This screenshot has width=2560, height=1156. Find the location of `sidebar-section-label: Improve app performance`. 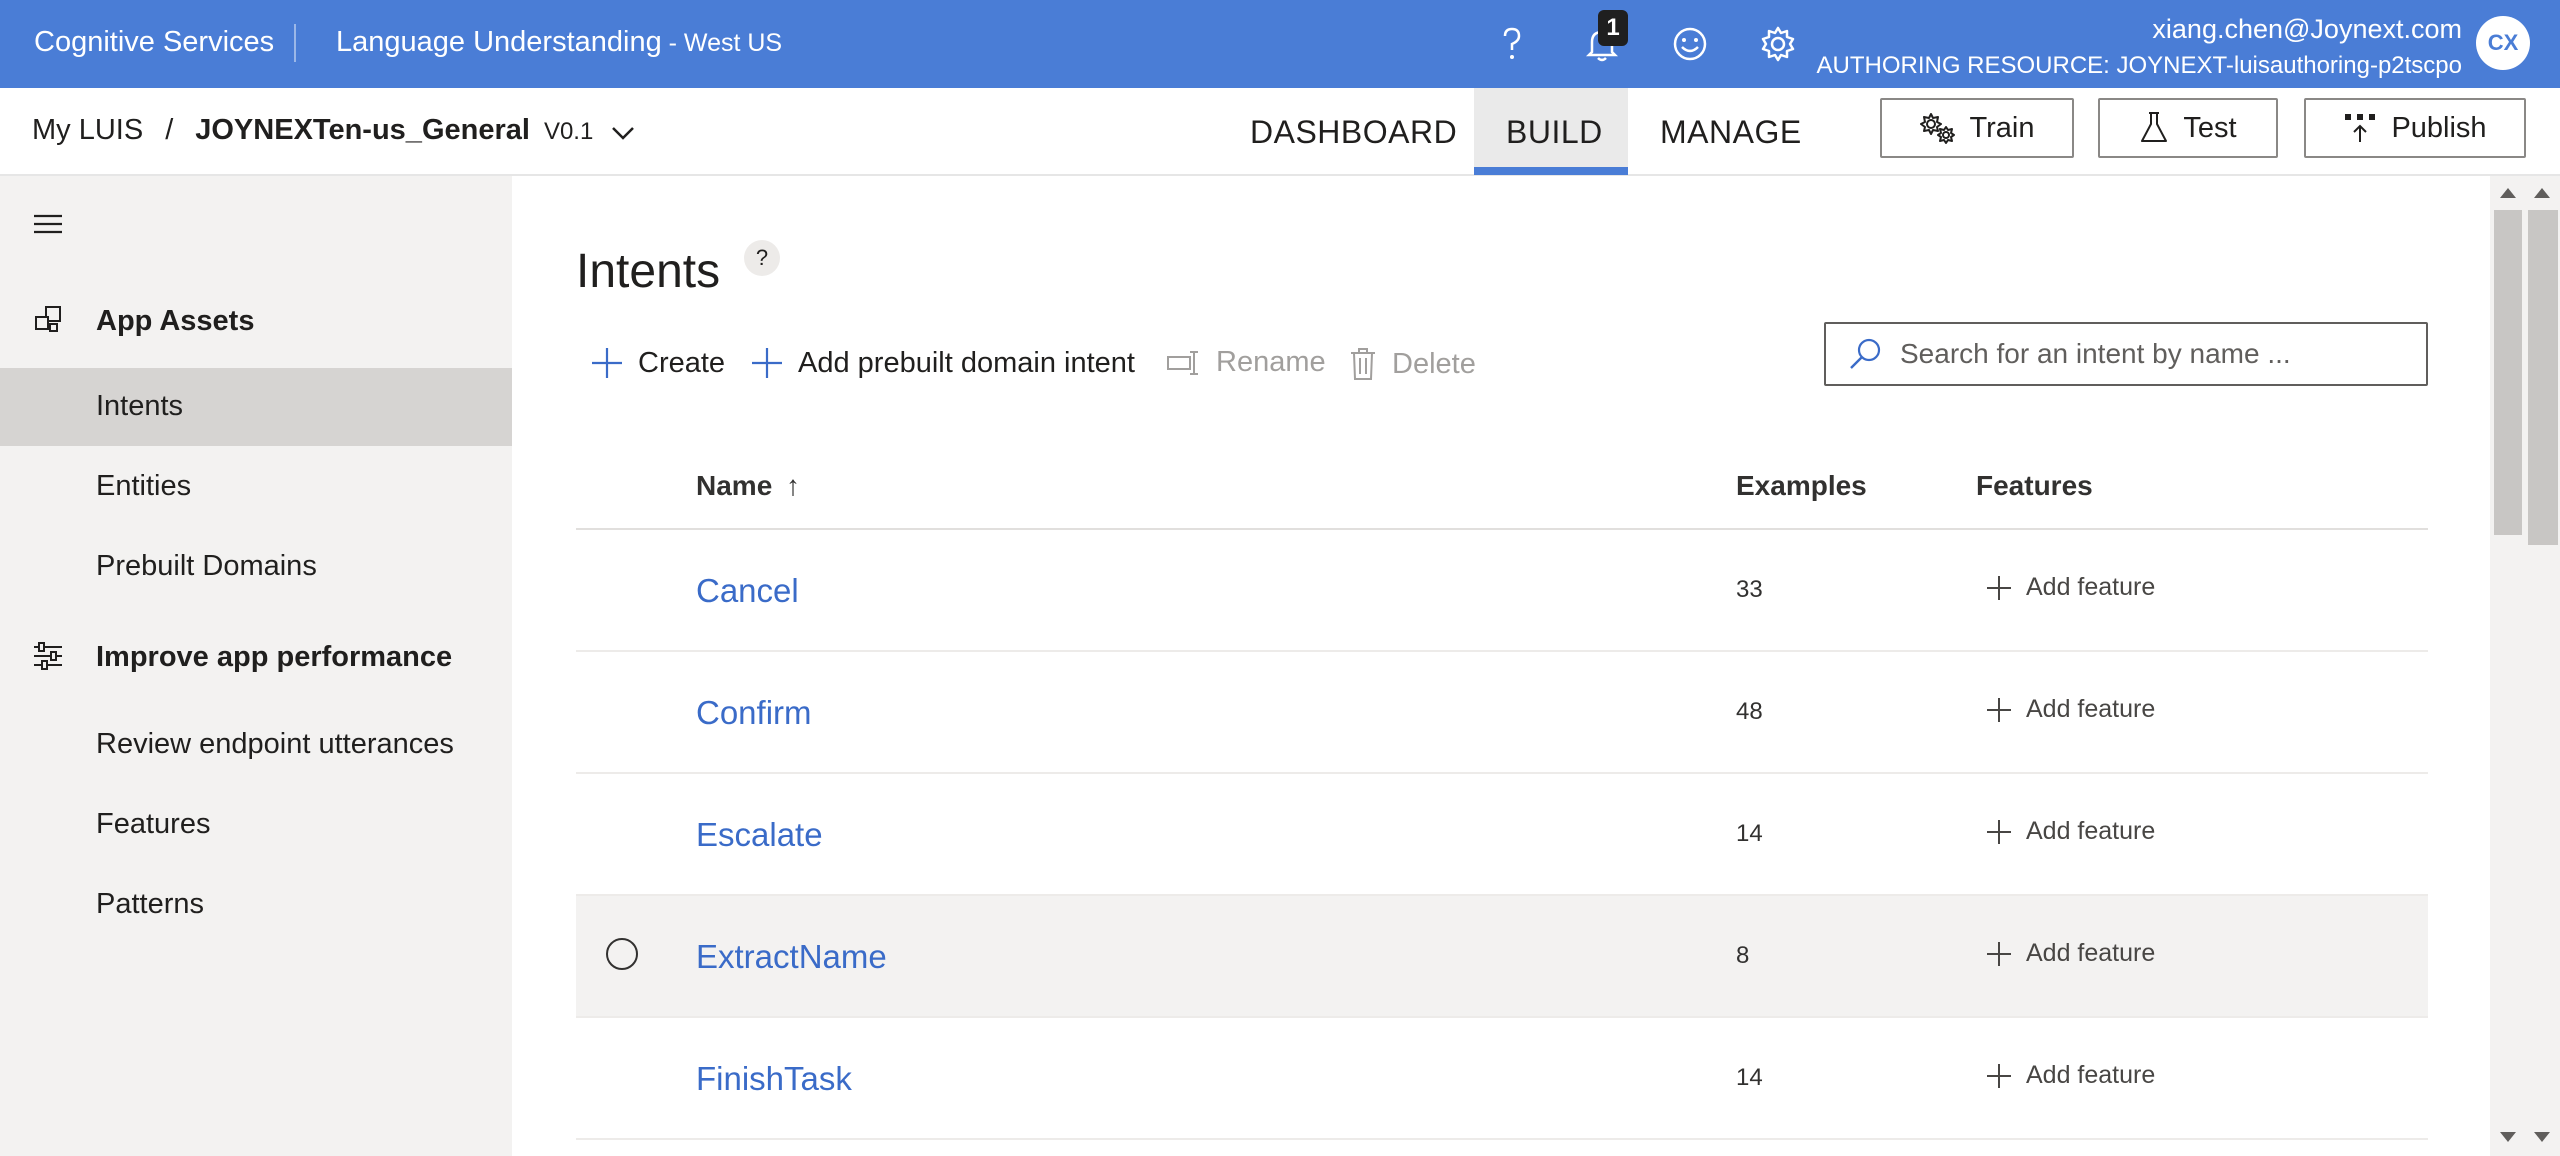

sidebar-section-label: Improve app performance is located at coordinates (274, 657).